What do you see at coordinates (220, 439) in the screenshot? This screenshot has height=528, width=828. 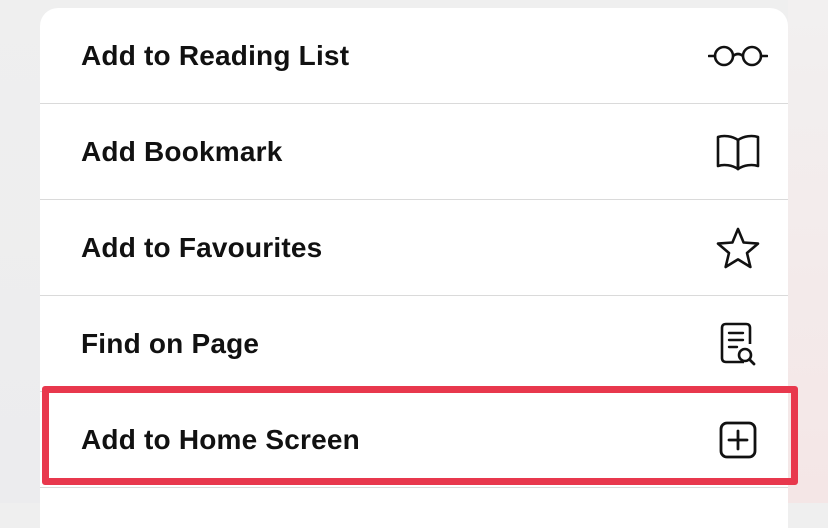 I see `menu-item-label: Add to Home Screen` at bounding box center [220, 439].